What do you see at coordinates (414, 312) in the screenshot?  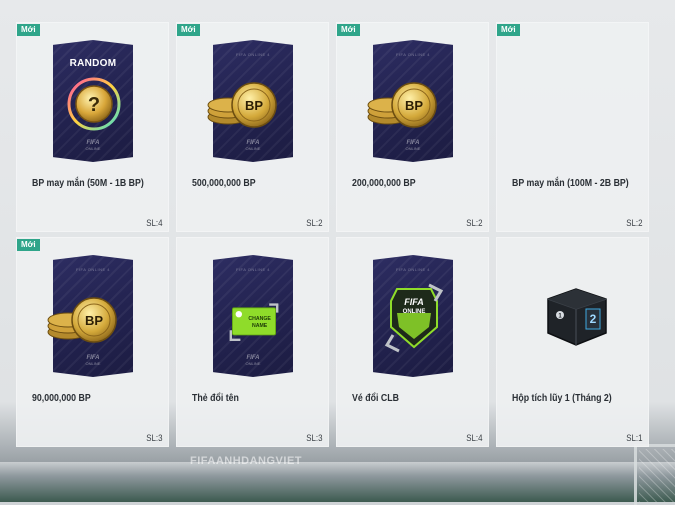 I see `svg-text: ONLINE` at bounding box center [414, 312].